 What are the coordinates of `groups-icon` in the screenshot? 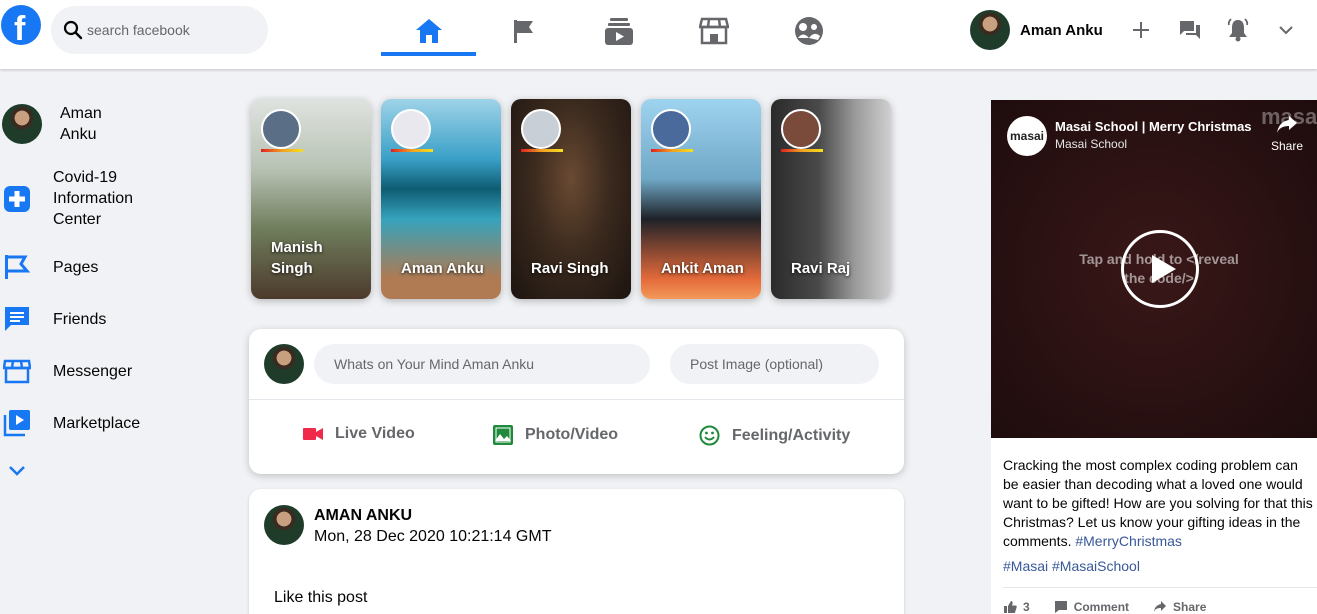 It's located at (808, 31).